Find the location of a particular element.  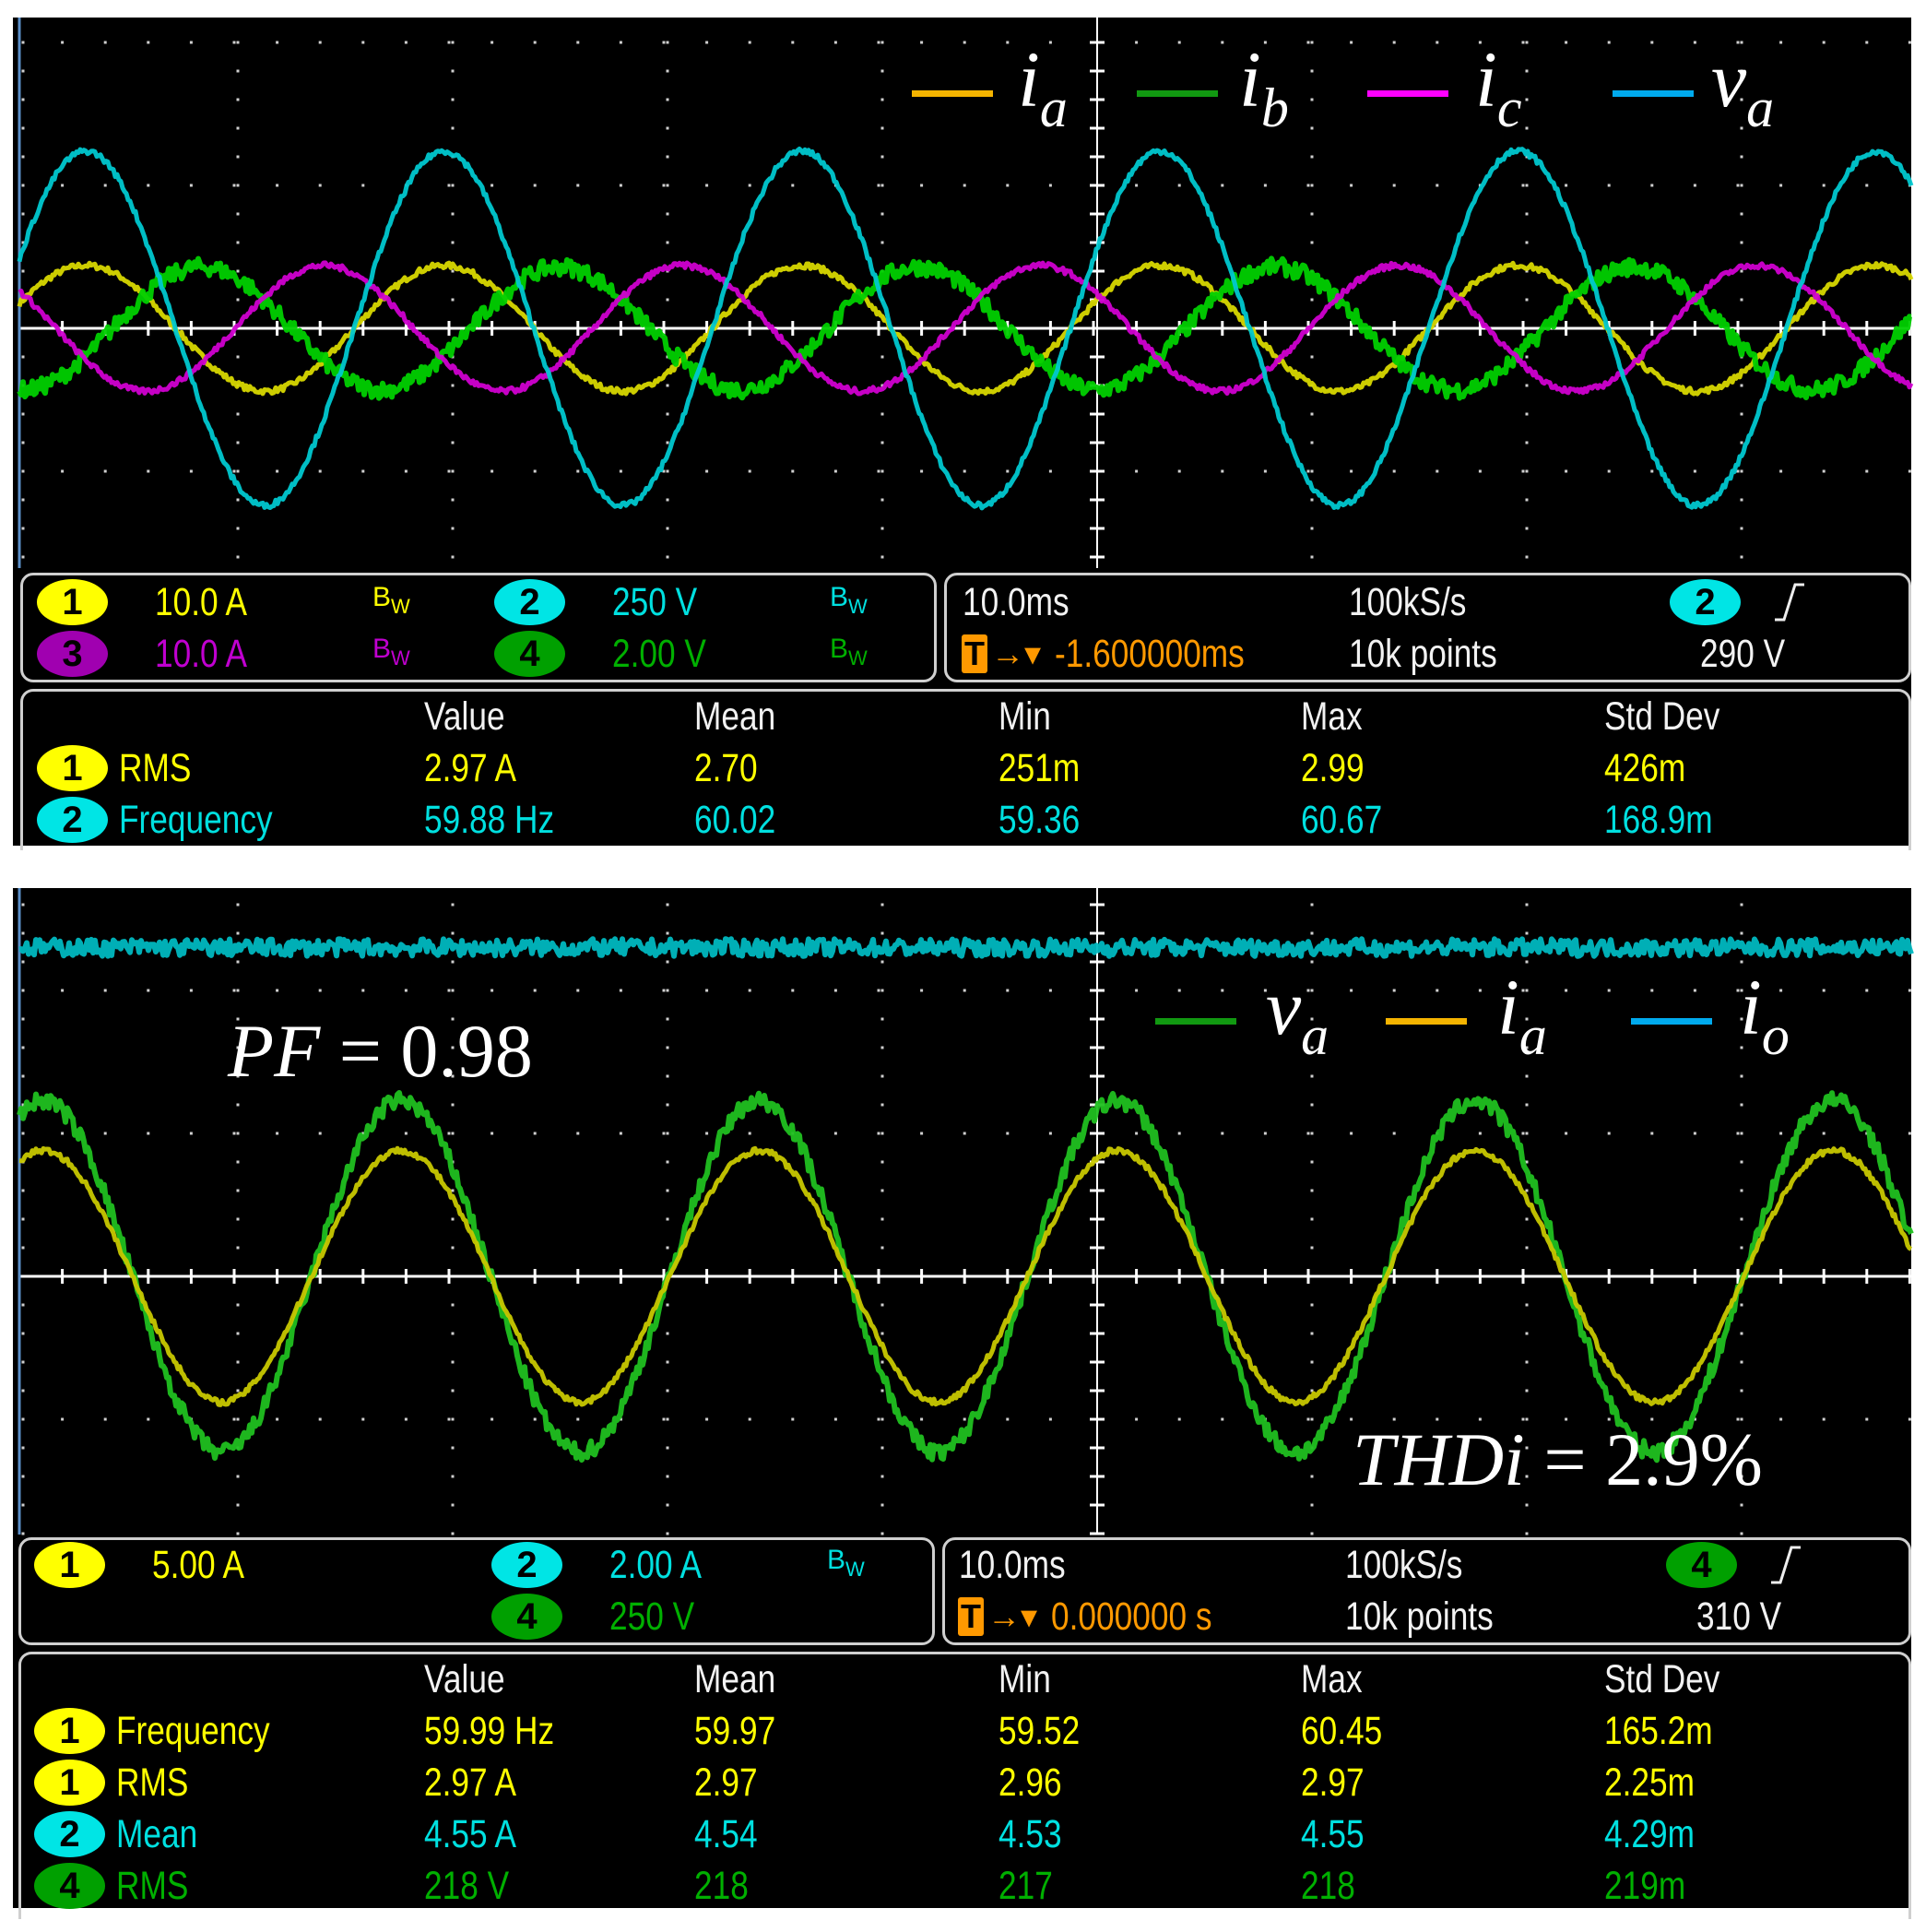

measurement-value: 4.55 is located at coordinates (1333, 1834).